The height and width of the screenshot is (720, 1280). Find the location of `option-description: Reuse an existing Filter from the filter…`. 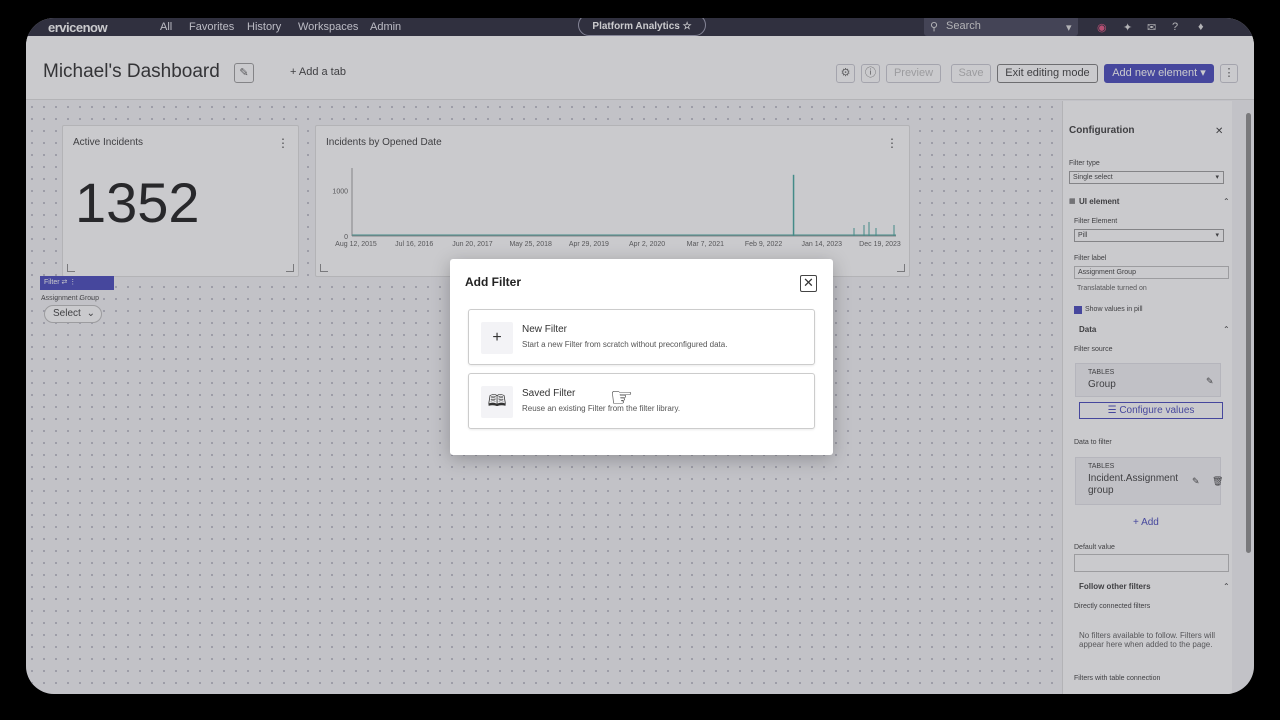

option-description: Reuse an existing Filter from the filter… is located at coordinates (601, 408).